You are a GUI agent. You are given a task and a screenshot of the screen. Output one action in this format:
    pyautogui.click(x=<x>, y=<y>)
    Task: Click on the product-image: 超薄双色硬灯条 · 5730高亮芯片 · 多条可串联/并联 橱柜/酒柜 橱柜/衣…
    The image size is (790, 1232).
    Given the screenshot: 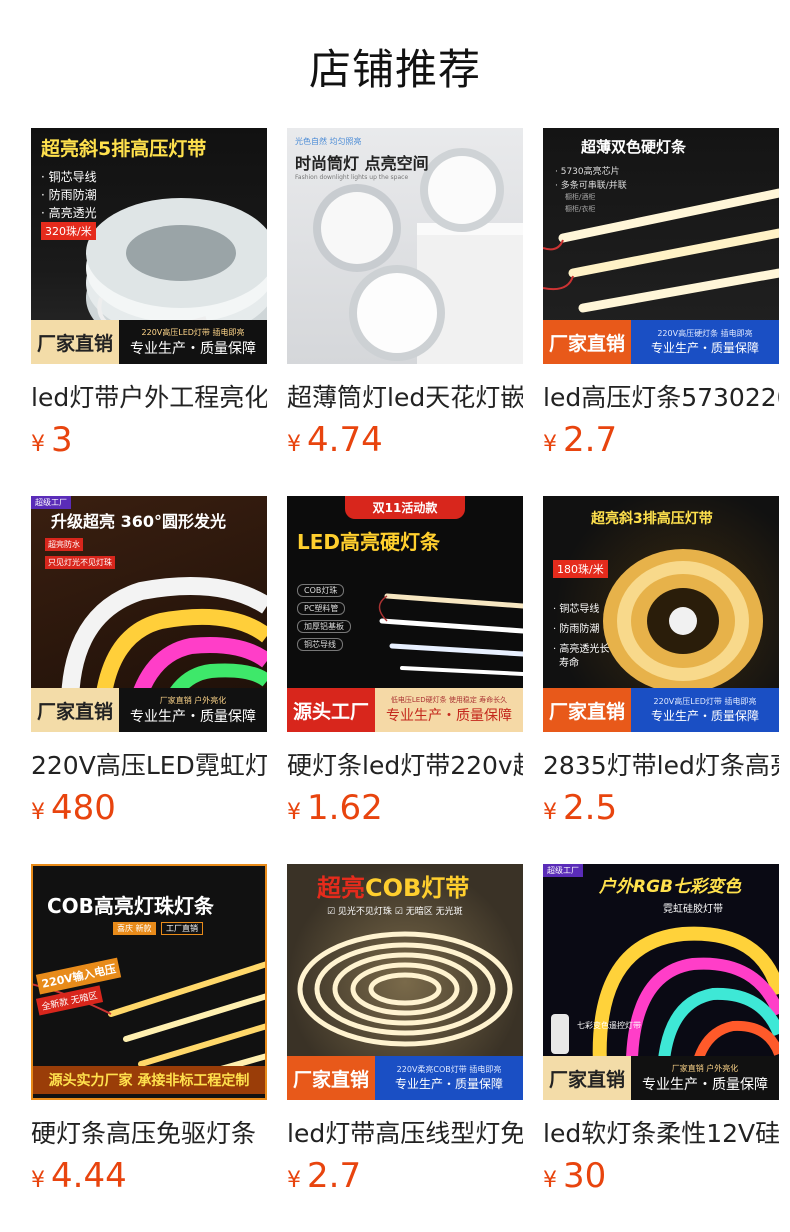 What is the action you would take?
    pyautogui.click(x=661, y=246)
    